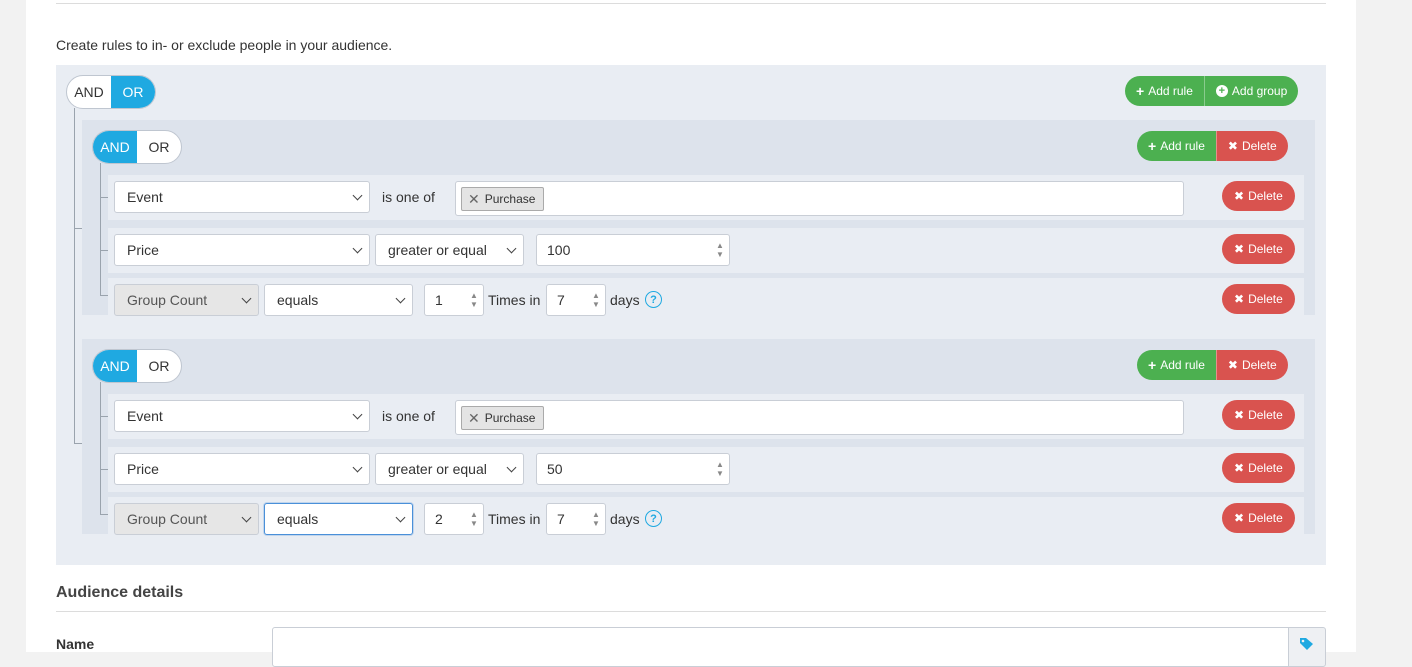 The image size is (1412, 667). I want to click on group-1-rule-price: Price greater or equal 100 ▲ ▼ ✖ Delete, so click(706, 250).